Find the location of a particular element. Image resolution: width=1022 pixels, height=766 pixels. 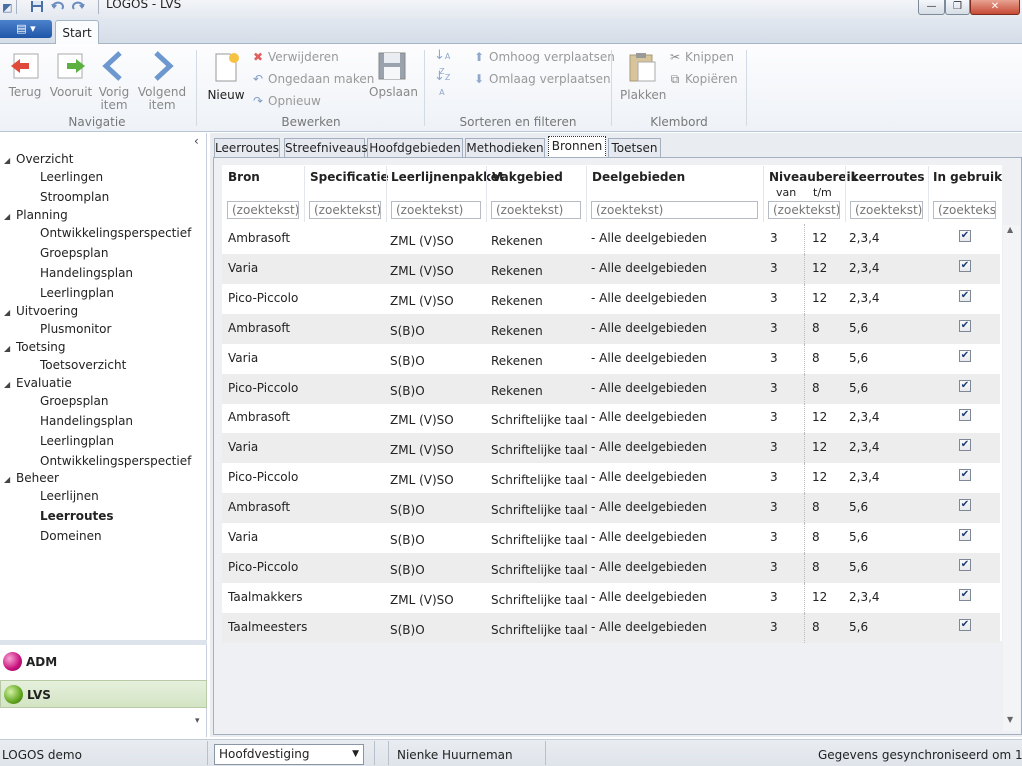

module-splitter is located at coordinates (103, 642).